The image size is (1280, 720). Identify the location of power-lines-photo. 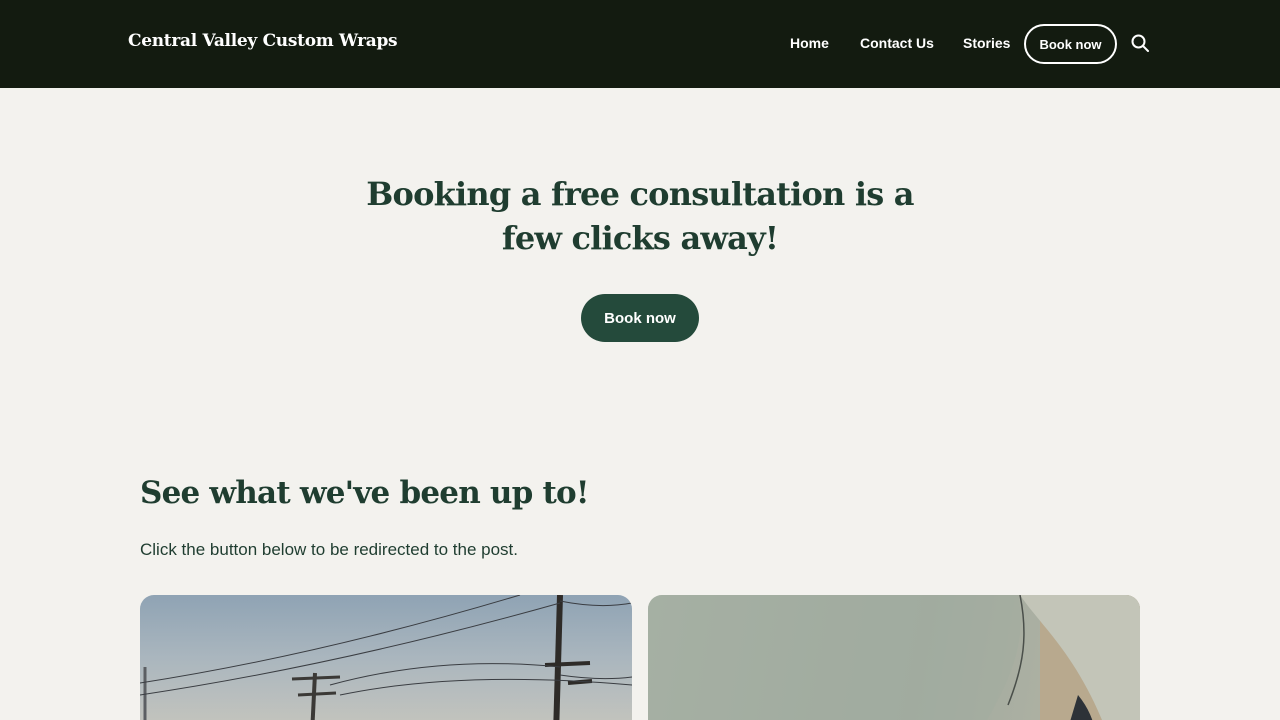
(386, 657).